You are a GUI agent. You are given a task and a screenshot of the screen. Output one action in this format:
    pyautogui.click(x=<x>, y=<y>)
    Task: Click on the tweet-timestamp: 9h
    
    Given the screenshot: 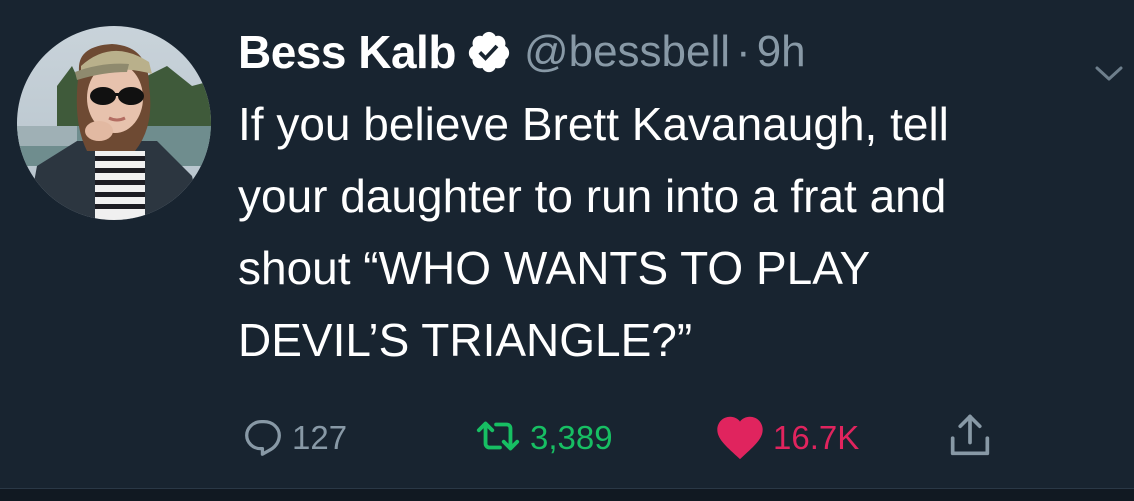 What is the action you would take?
    pyautogui.click(x=781, y=52)
    